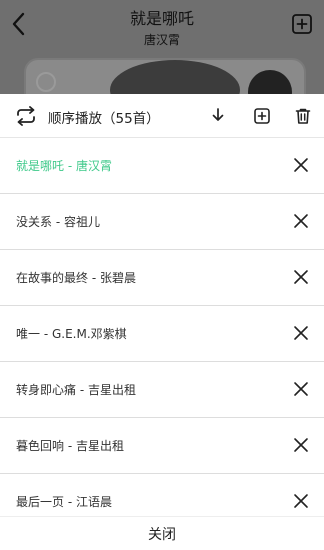 Image resolution: width=324 pixels, height=550 pixels. I want to click on queue-item-label: 就是哪吒 - 唐汉霄, so click(64, 166).